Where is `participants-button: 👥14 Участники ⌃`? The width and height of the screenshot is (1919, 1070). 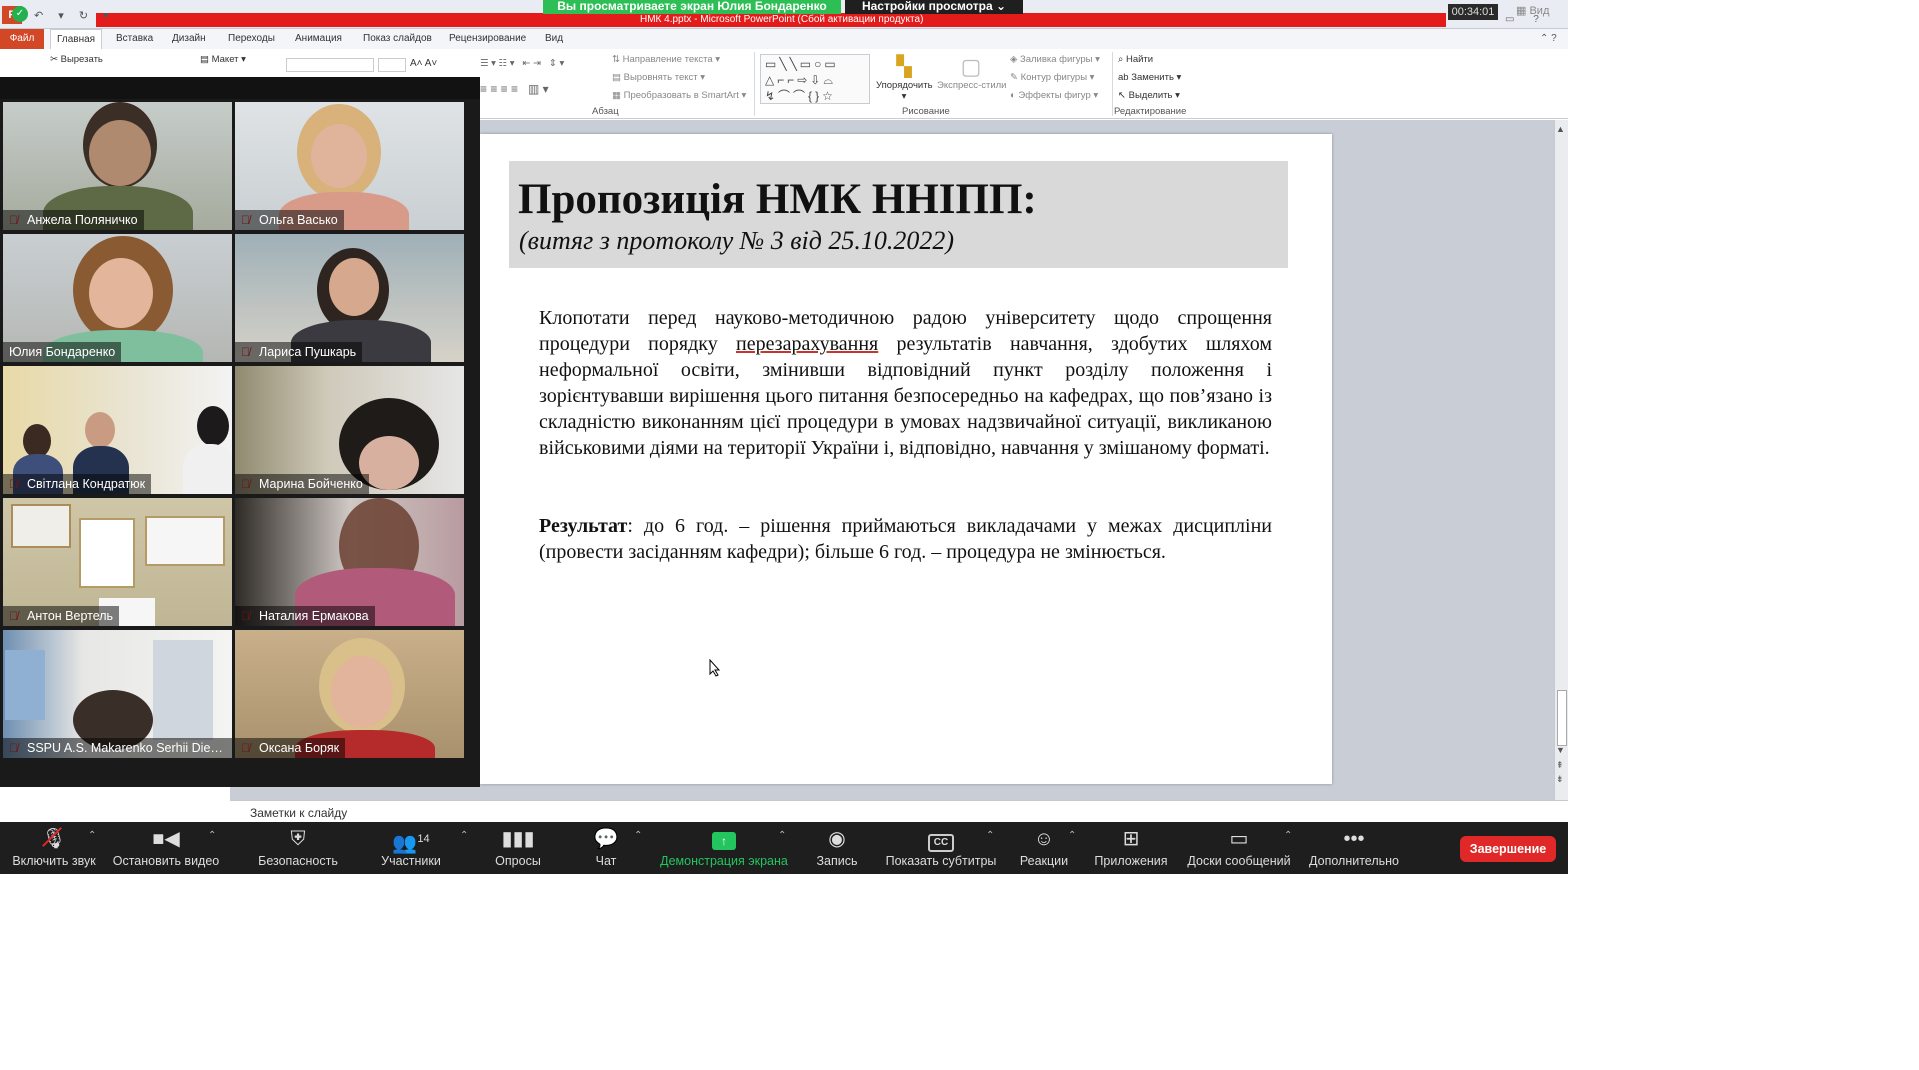 participants-button: 👥14 Участники ⌃ is located at coordinates (422, 848).